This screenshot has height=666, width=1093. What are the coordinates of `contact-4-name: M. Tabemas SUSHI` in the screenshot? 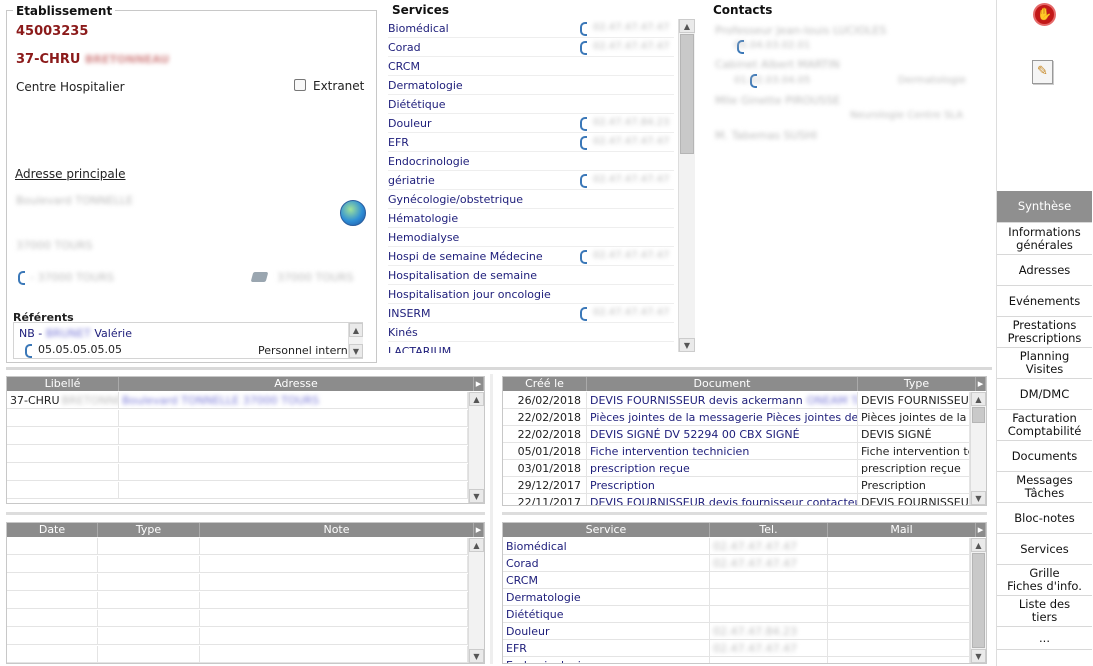 It's located at (766, 135).